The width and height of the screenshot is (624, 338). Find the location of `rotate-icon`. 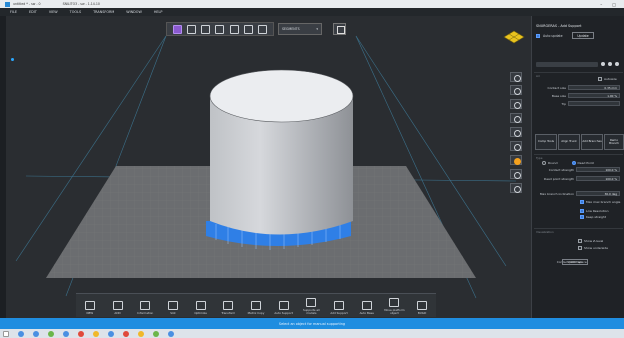

rotate-icon is located at coordinates (516, 104).